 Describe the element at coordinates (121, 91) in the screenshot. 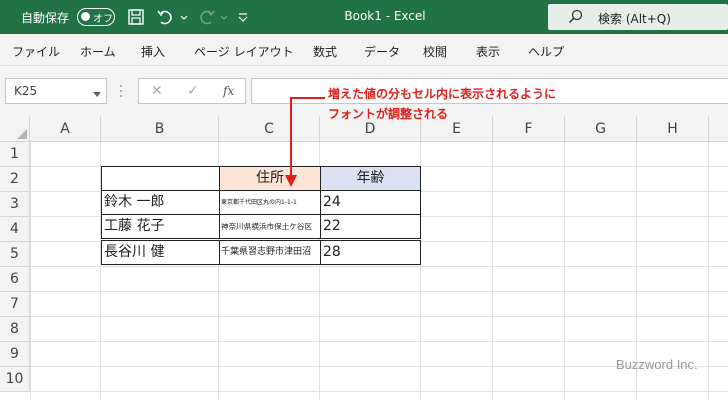

I see `resize-handle` at that location.